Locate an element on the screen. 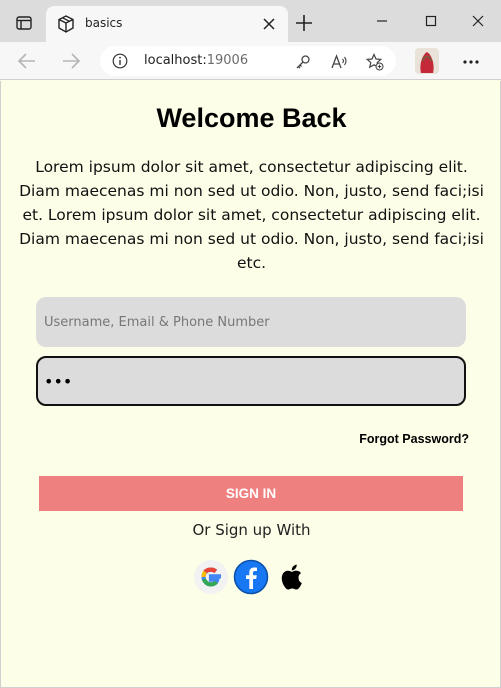 The width and height of the screenshot is (501, 688). google-icon is located at coordinates (211, 577).